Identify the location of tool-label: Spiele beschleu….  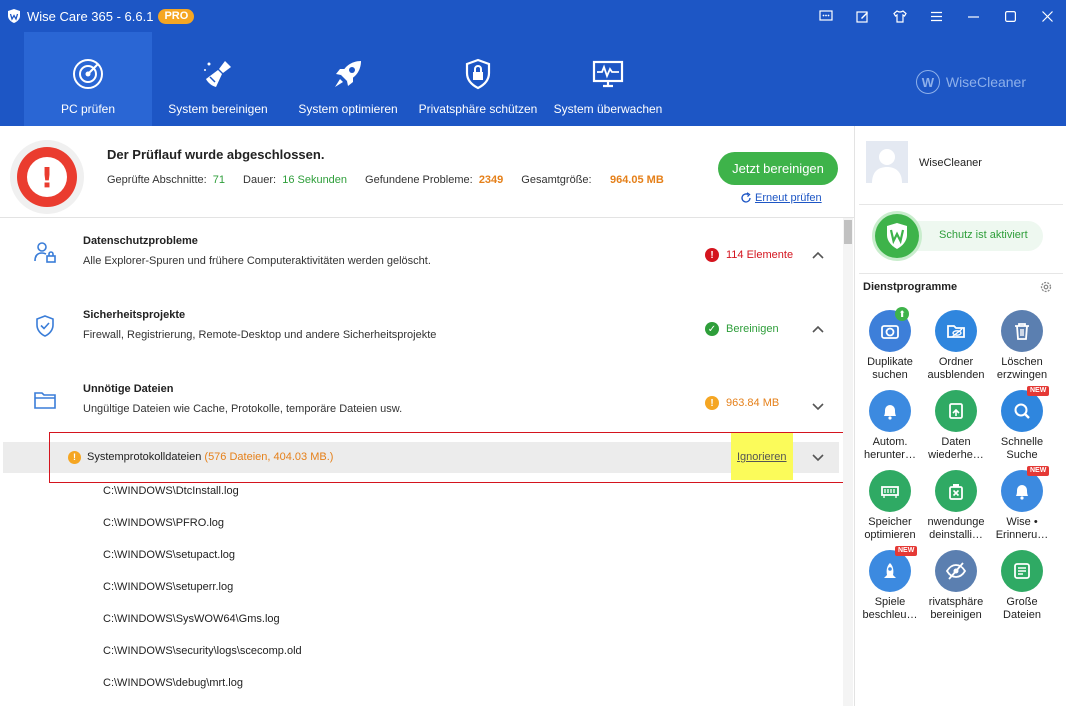
(890, 608).